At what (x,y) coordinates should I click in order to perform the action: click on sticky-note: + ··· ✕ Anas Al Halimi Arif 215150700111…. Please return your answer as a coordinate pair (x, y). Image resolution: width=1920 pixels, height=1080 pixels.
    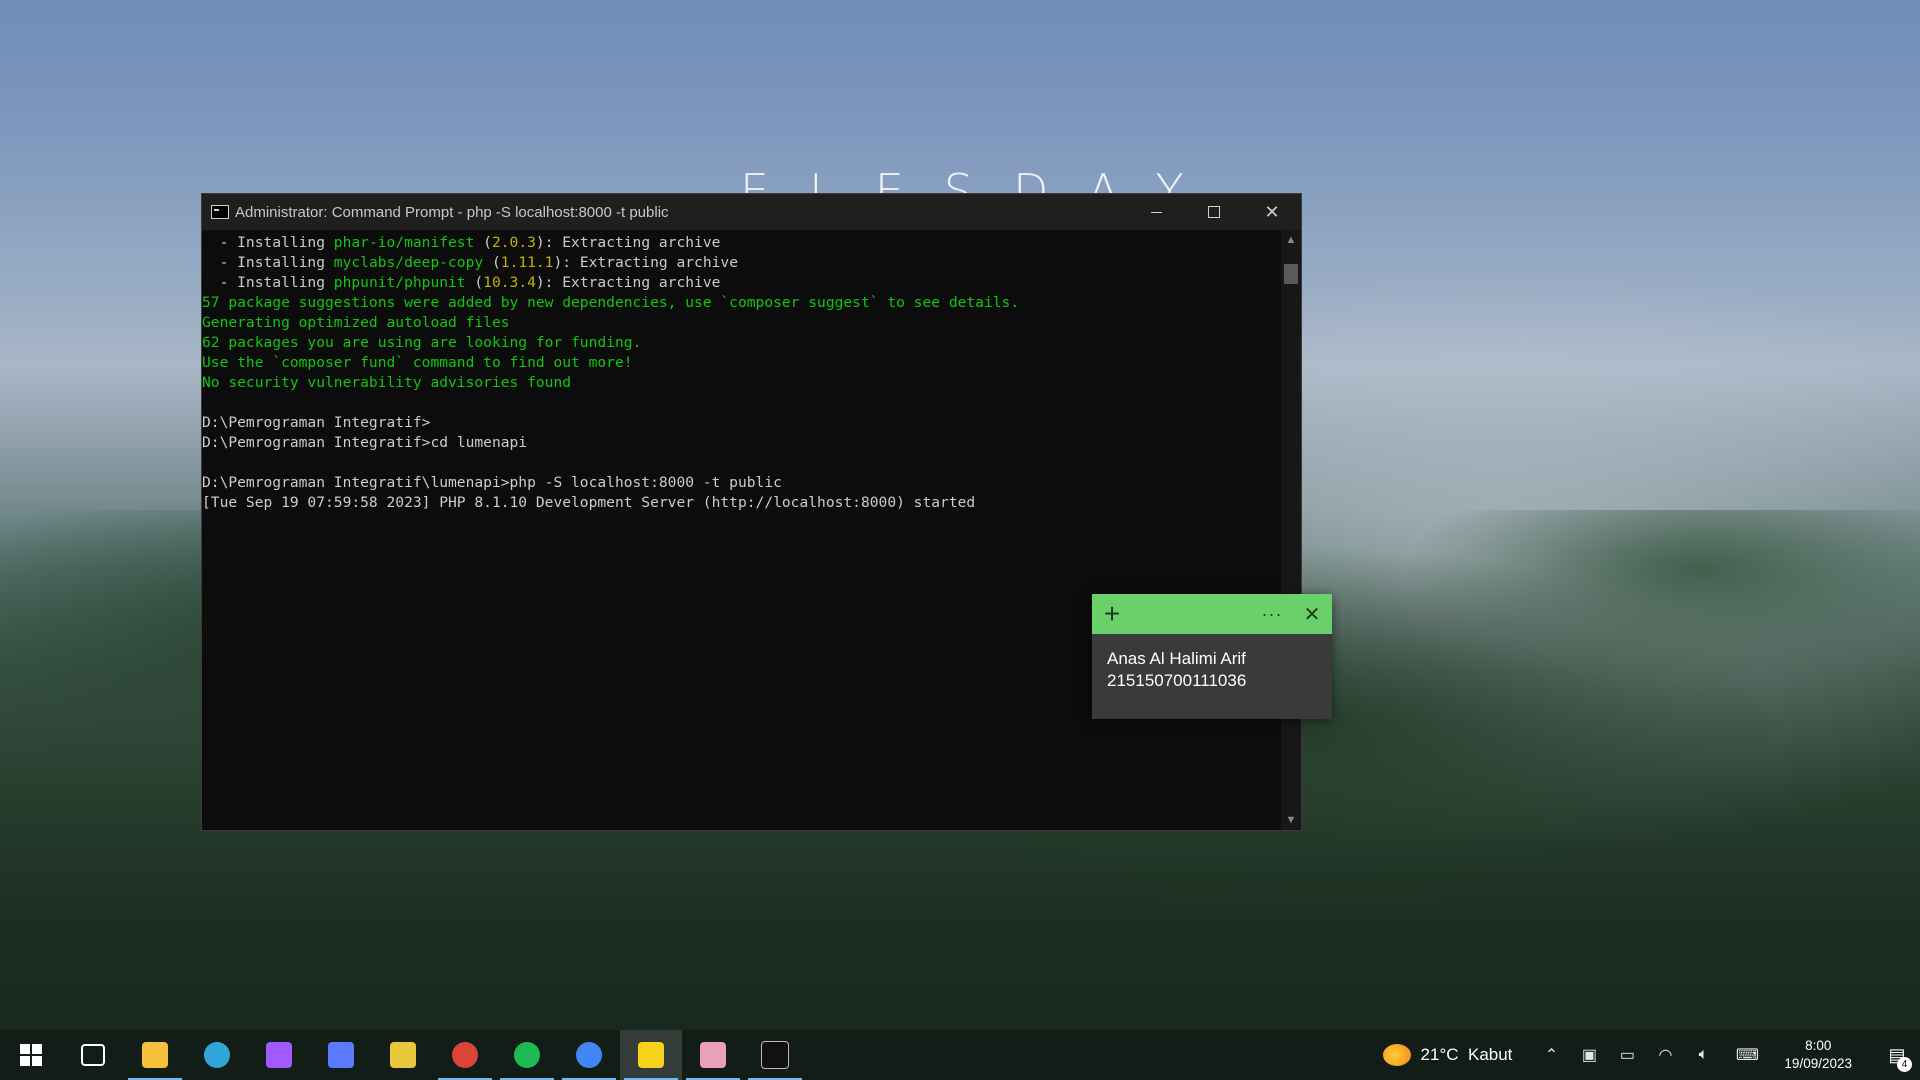
    Looking at the image, I should click on (1212, 656).